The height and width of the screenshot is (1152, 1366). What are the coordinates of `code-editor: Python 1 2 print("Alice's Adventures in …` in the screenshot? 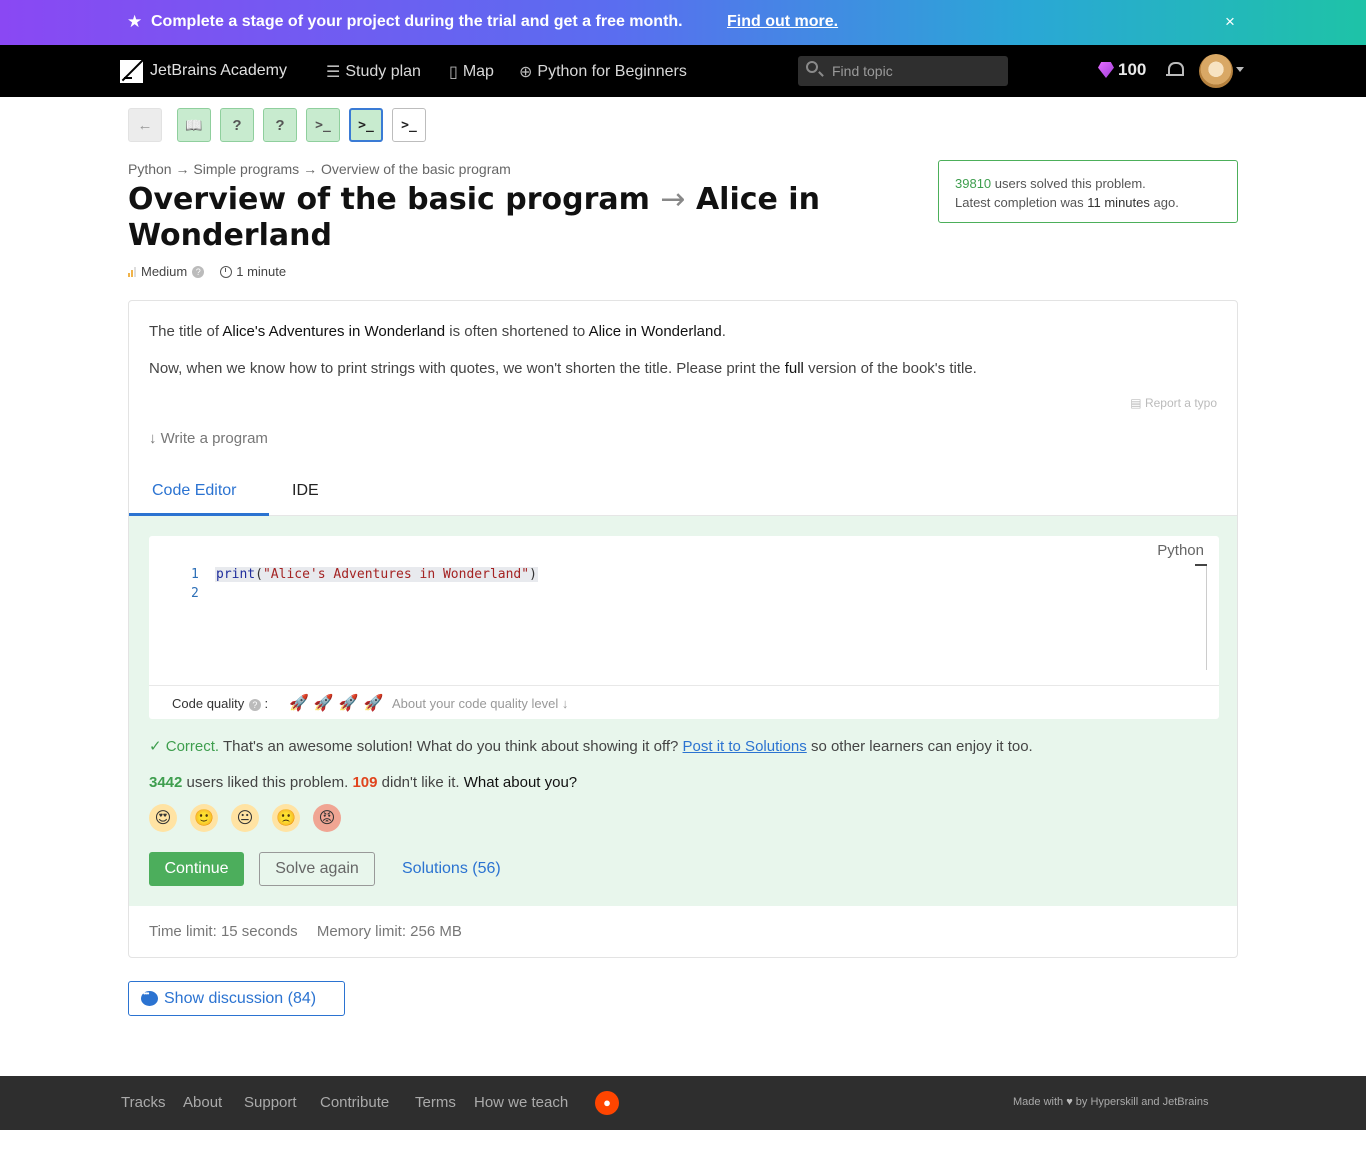 It's located at (684, 627).